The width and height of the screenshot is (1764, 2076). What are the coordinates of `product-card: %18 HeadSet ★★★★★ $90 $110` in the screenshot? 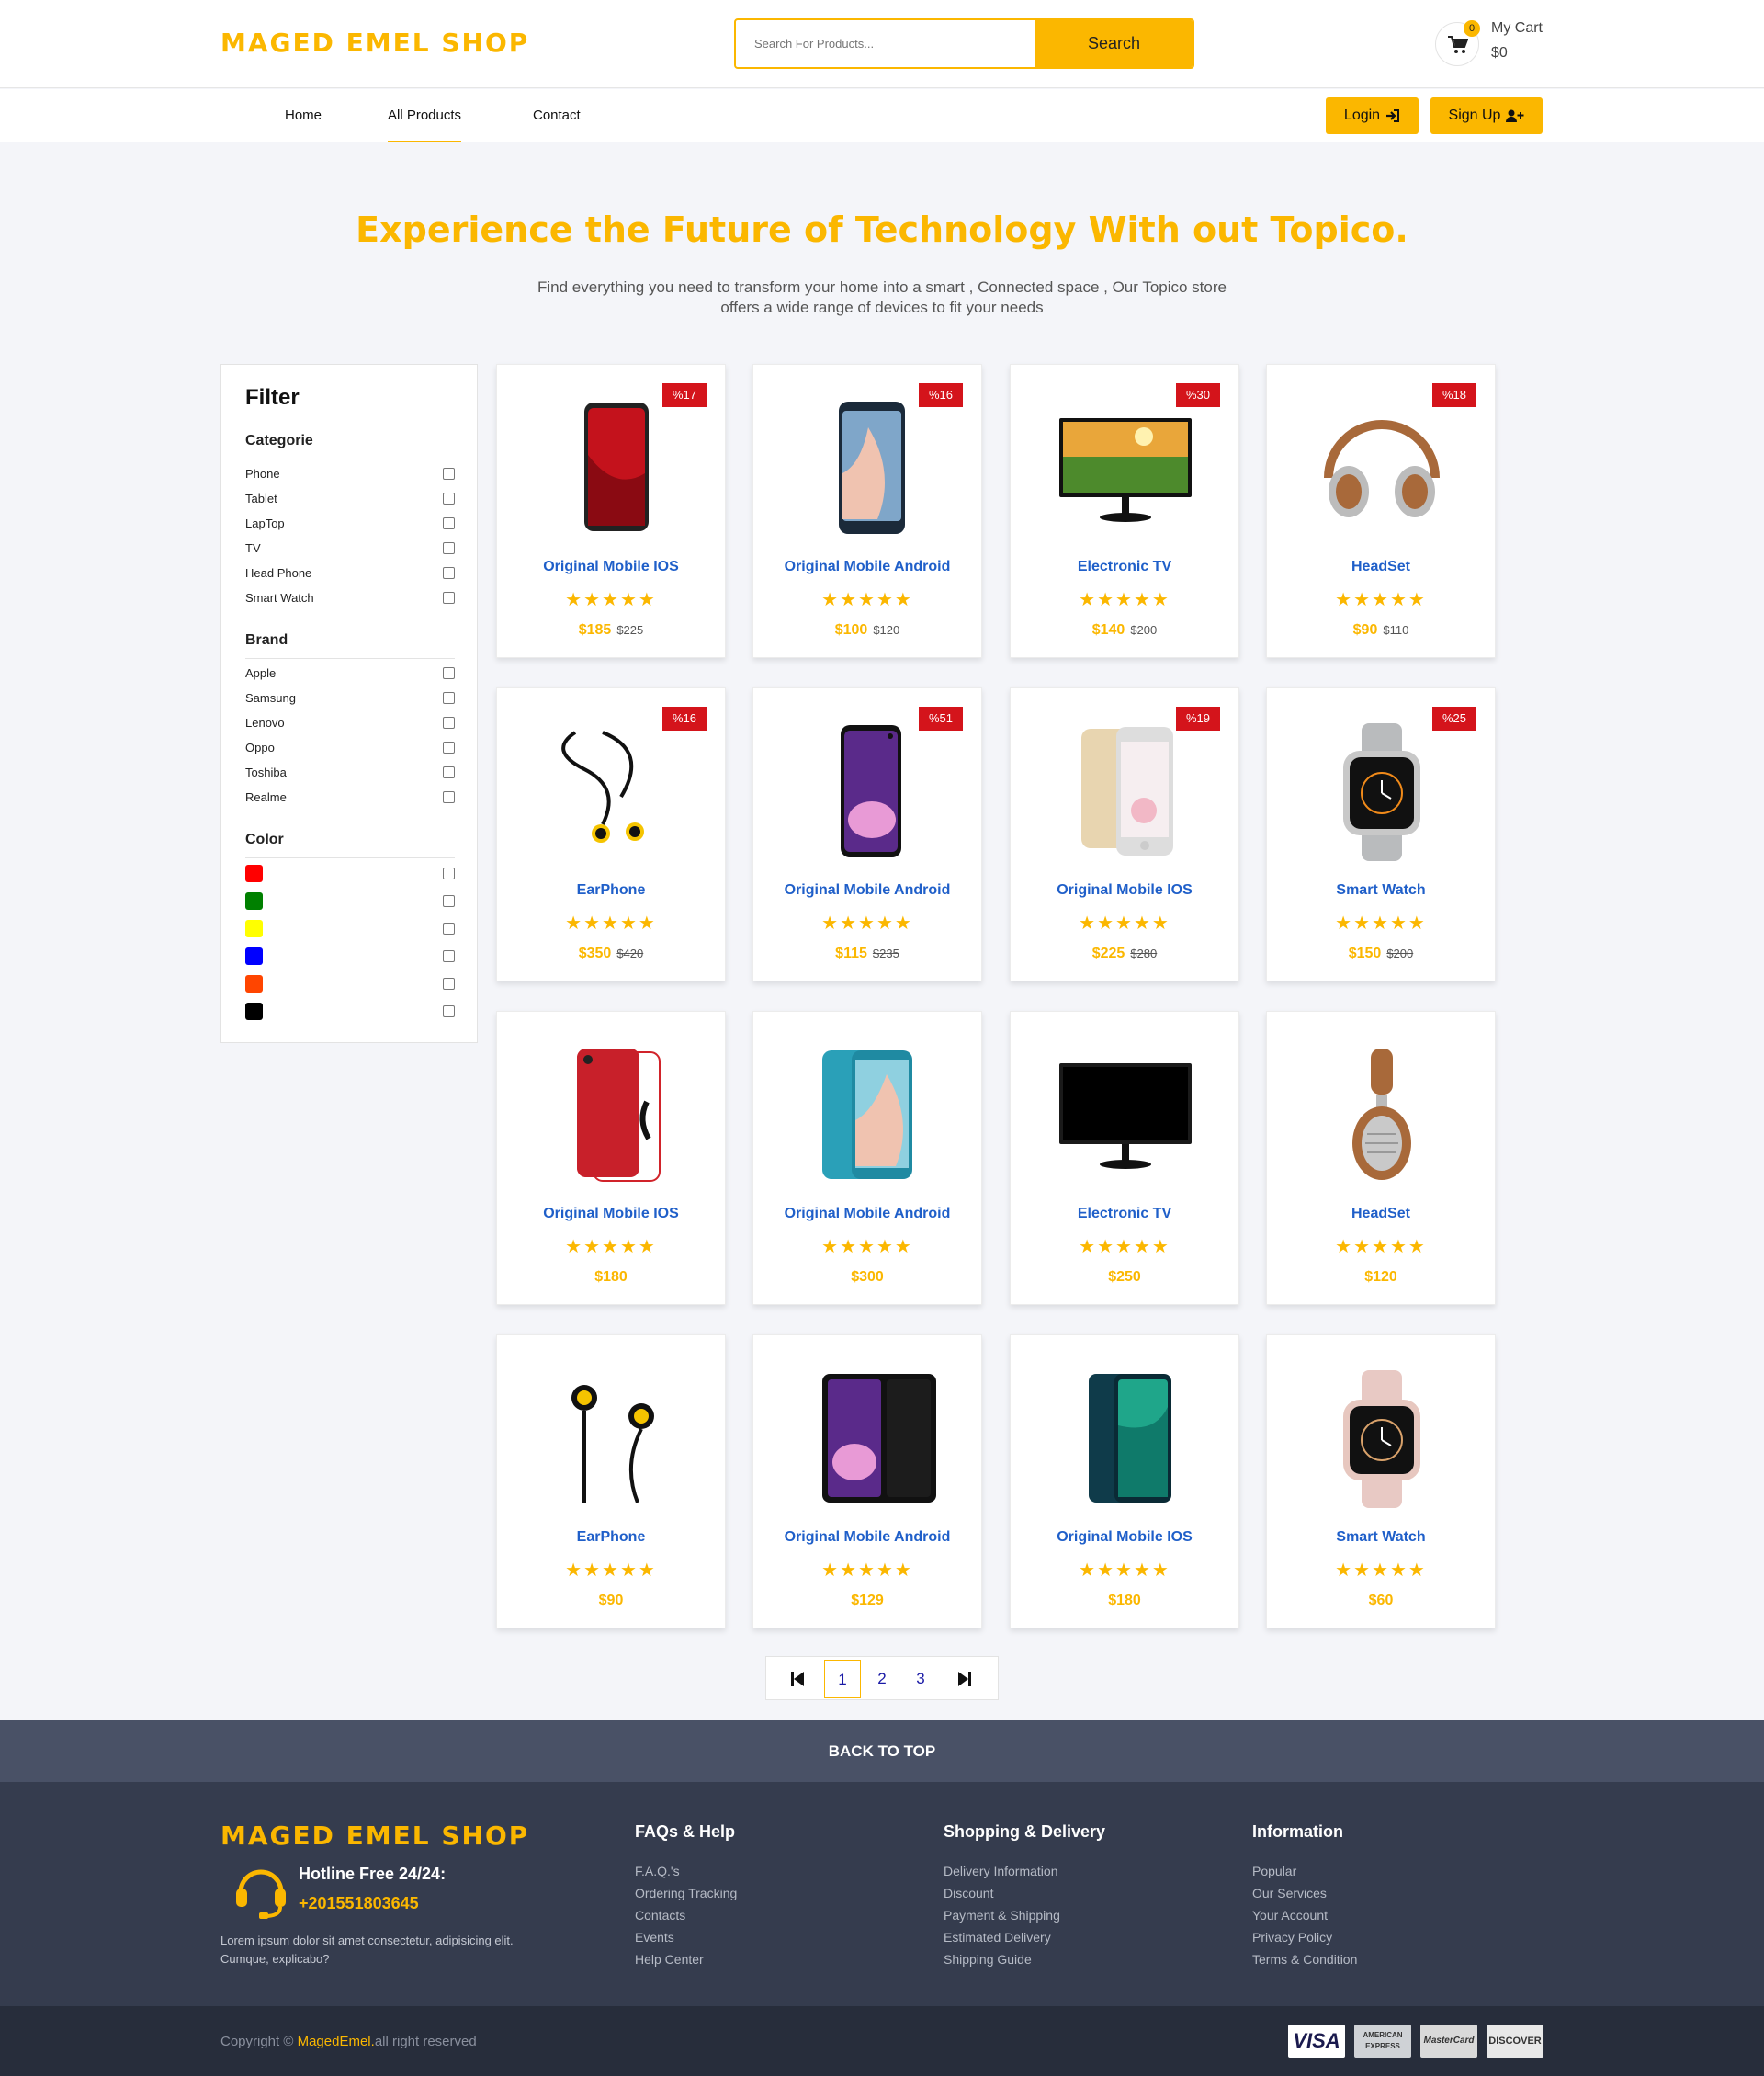 It's located at (1381, 511).